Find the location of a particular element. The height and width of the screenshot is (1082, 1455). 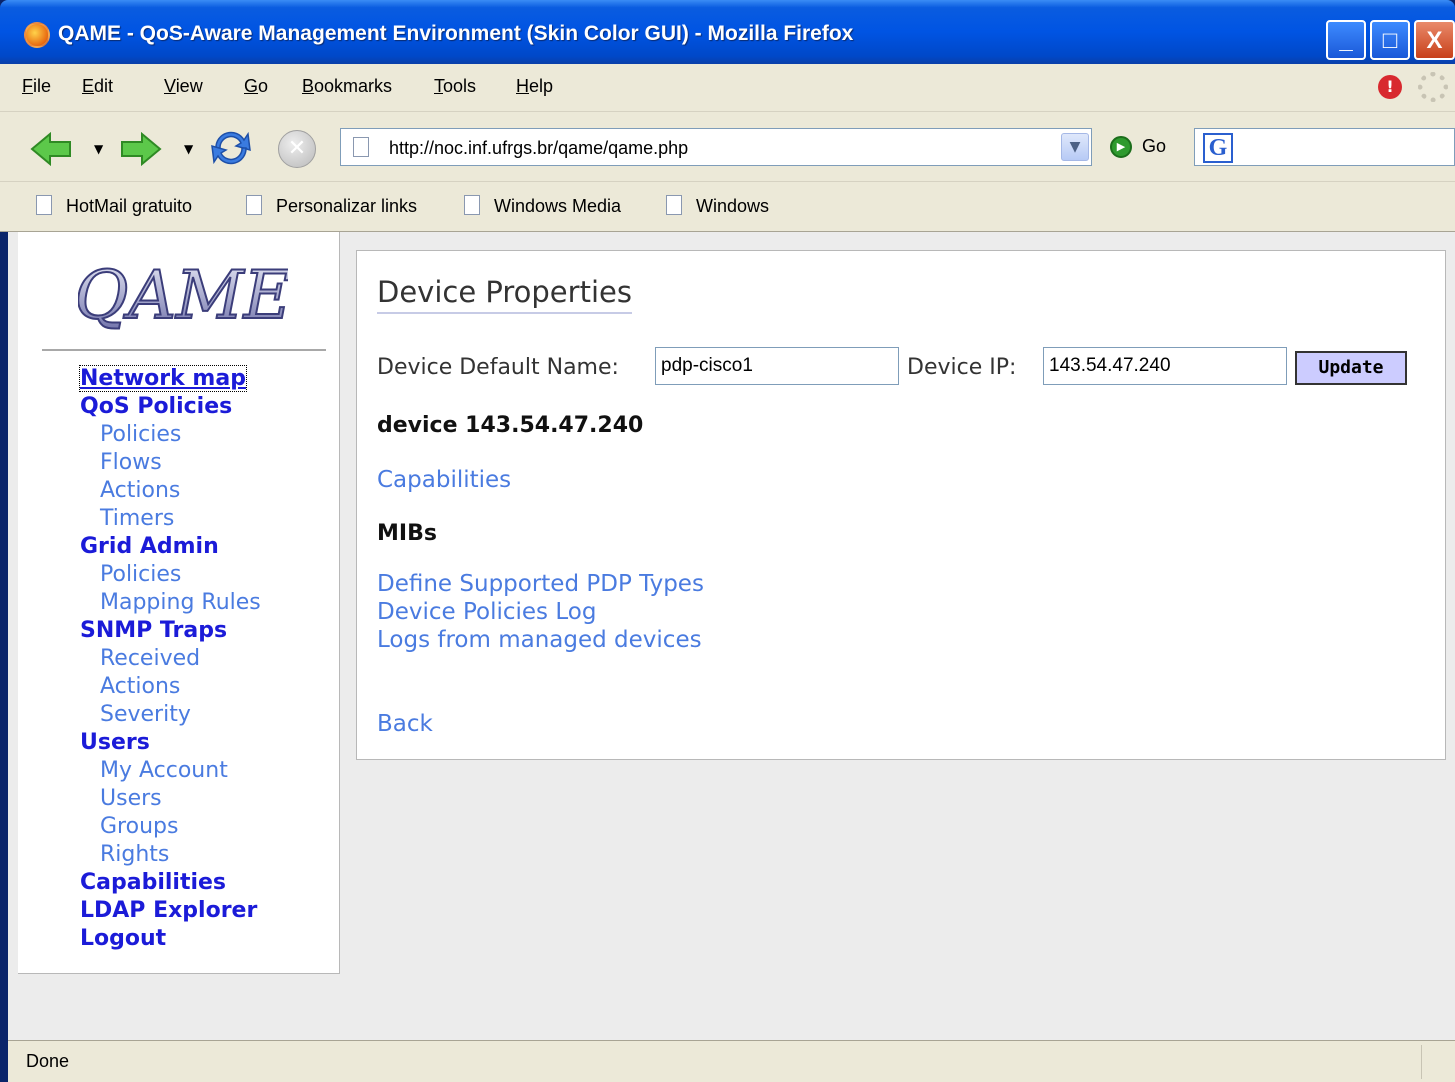

resize-grip-icon is located at coordinates (1436, 1062).